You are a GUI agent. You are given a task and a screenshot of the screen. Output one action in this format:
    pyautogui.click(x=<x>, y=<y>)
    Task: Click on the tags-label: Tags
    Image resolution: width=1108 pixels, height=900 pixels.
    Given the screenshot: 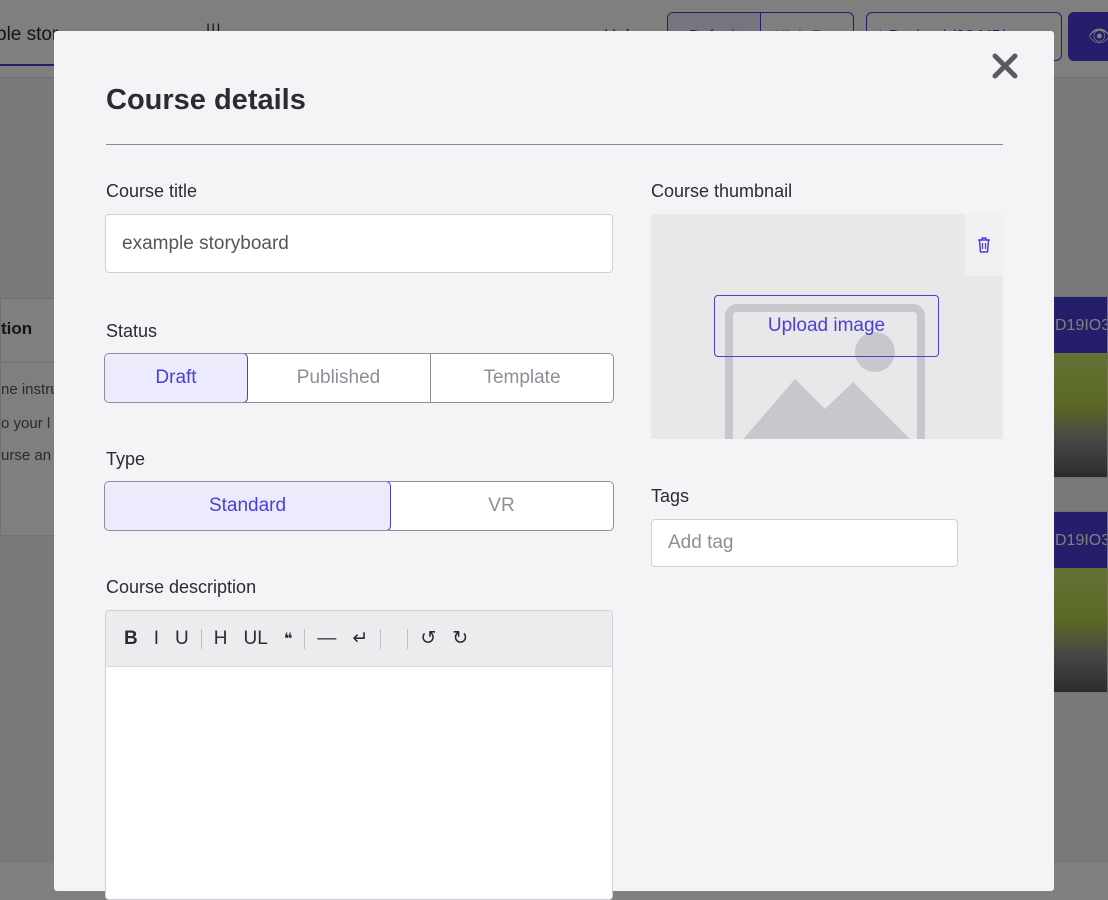 What is the action you would take?
    pyautogui.click(x=670, y=496)
    